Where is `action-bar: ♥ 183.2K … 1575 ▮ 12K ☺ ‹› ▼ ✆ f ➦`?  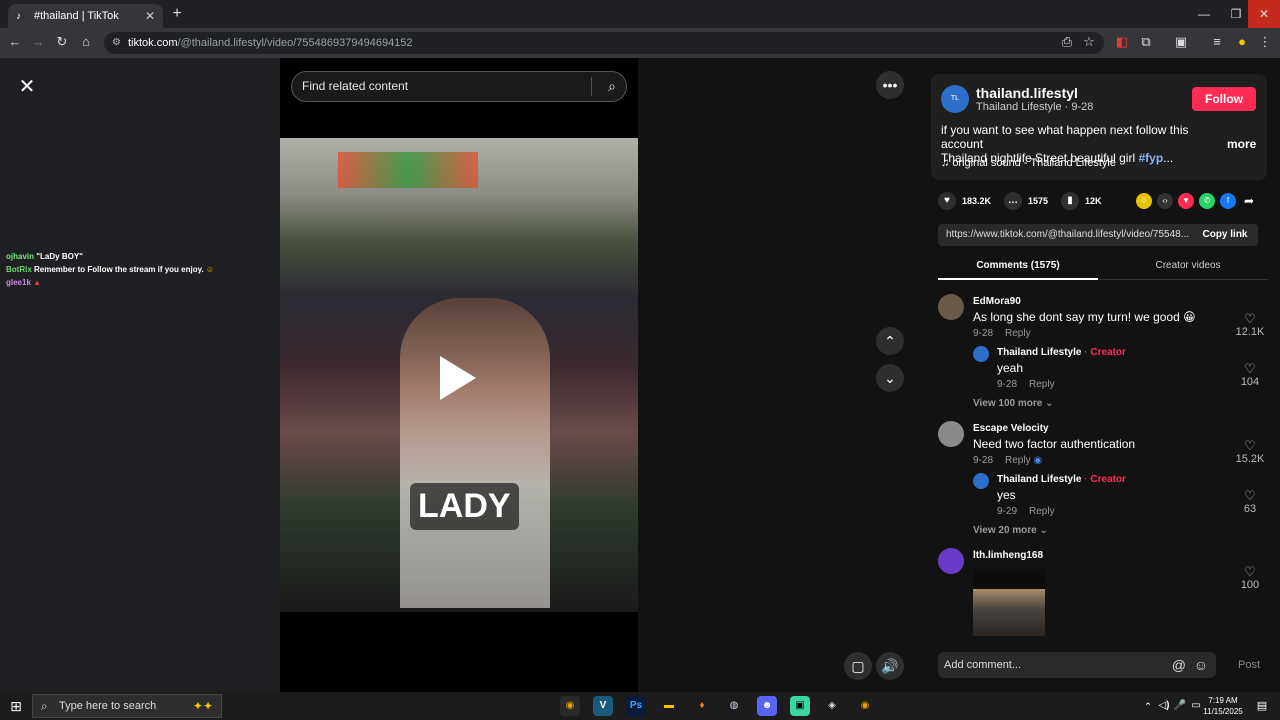
action-bar: ♥ 183.2K … 1575 ▮ 12K ☺ ‹› ▼ ✆ f ➦ is located at coordinates (1103, 202).